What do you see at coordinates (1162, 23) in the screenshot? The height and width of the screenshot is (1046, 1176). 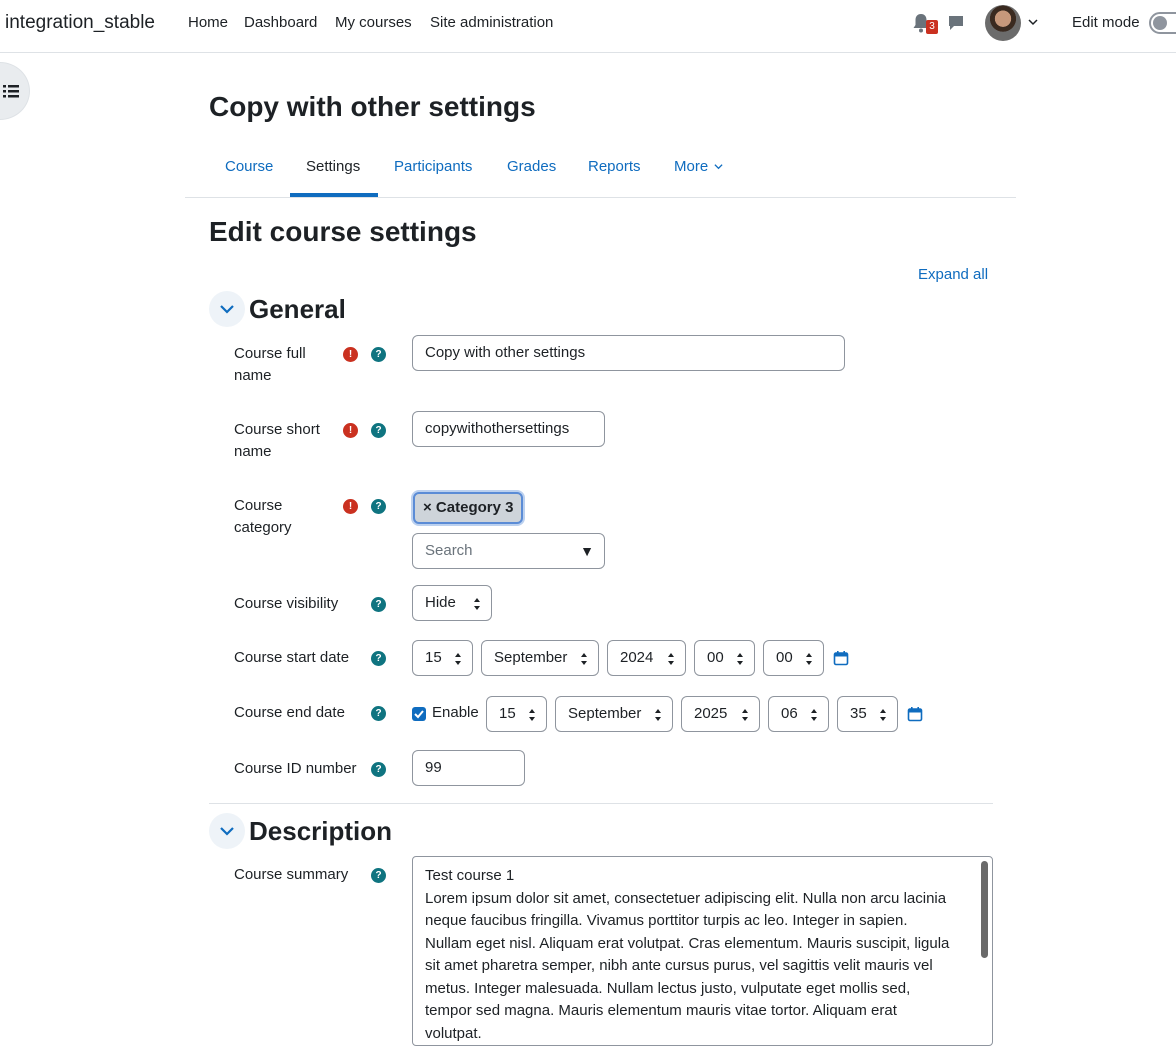 I see `edit-mode-toggle` at bounding box center [1162, 23].